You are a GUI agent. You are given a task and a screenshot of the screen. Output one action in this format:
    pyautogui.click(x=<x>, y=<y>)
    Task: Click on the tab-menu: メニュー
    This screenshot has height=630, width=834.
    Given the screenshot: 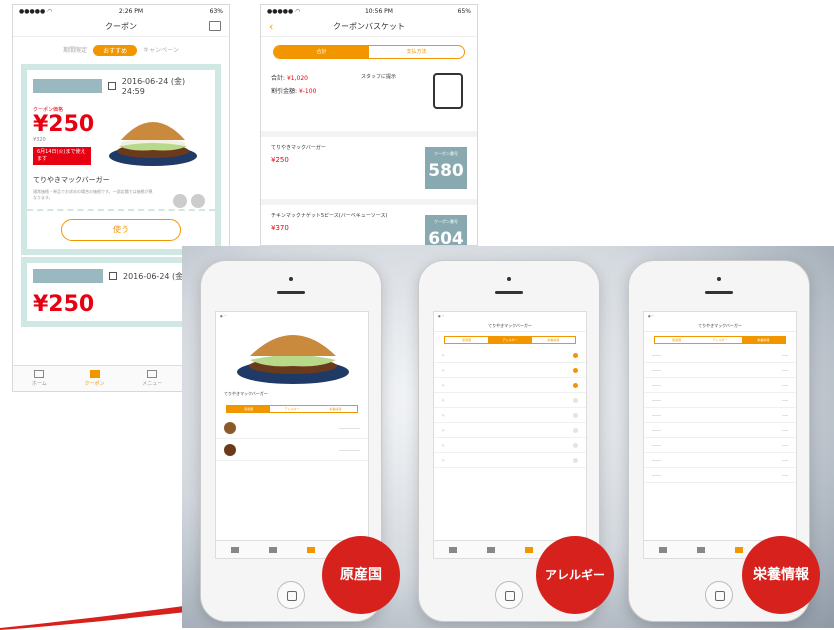 What is the action you would take?
    pyautogui.click(x=152, y=378)
    